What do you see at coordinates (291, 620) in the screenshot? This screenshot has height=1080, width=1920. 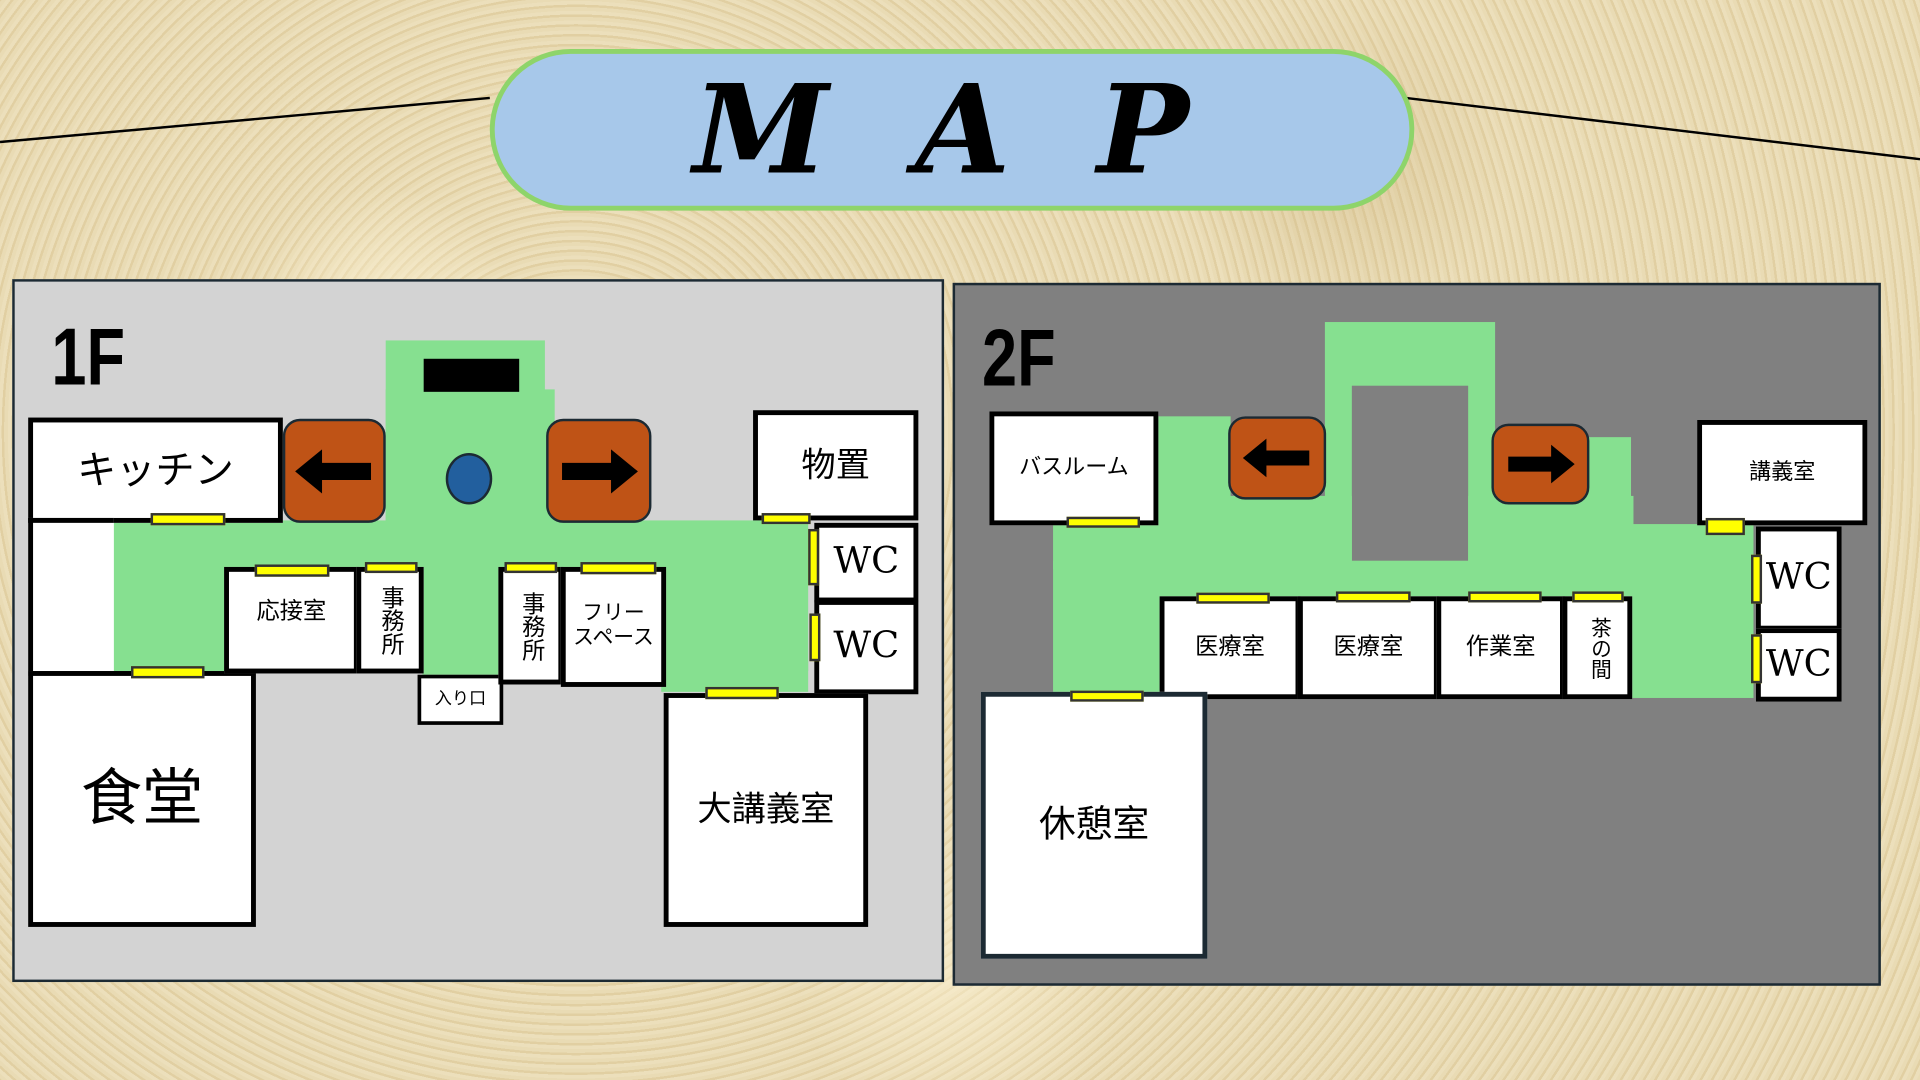 I see `room-reception: 応接室` at bounding box center [291, 620].